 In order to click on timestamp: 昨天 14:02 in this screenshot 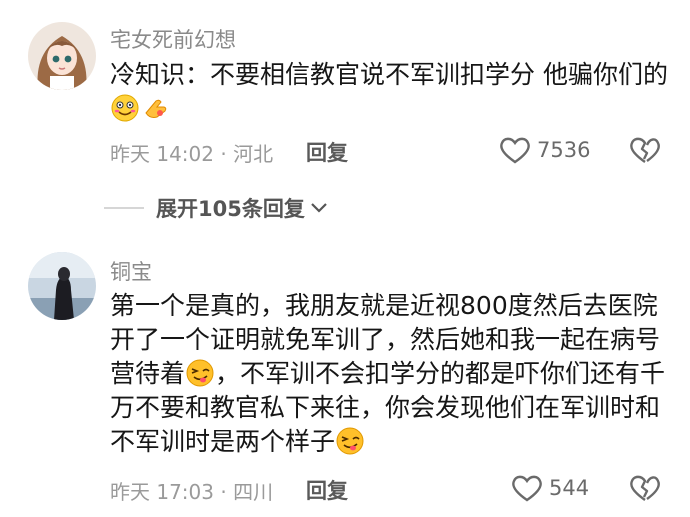, I will do `click(162, 154)`.